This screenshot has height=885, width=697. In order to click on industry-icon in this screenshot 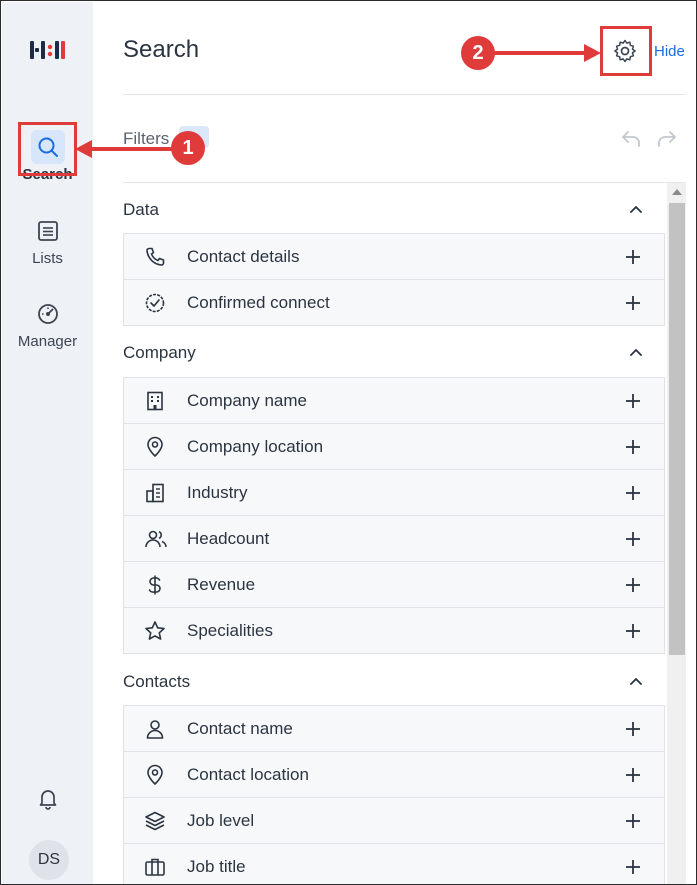, I will do `click(155, 493)`.